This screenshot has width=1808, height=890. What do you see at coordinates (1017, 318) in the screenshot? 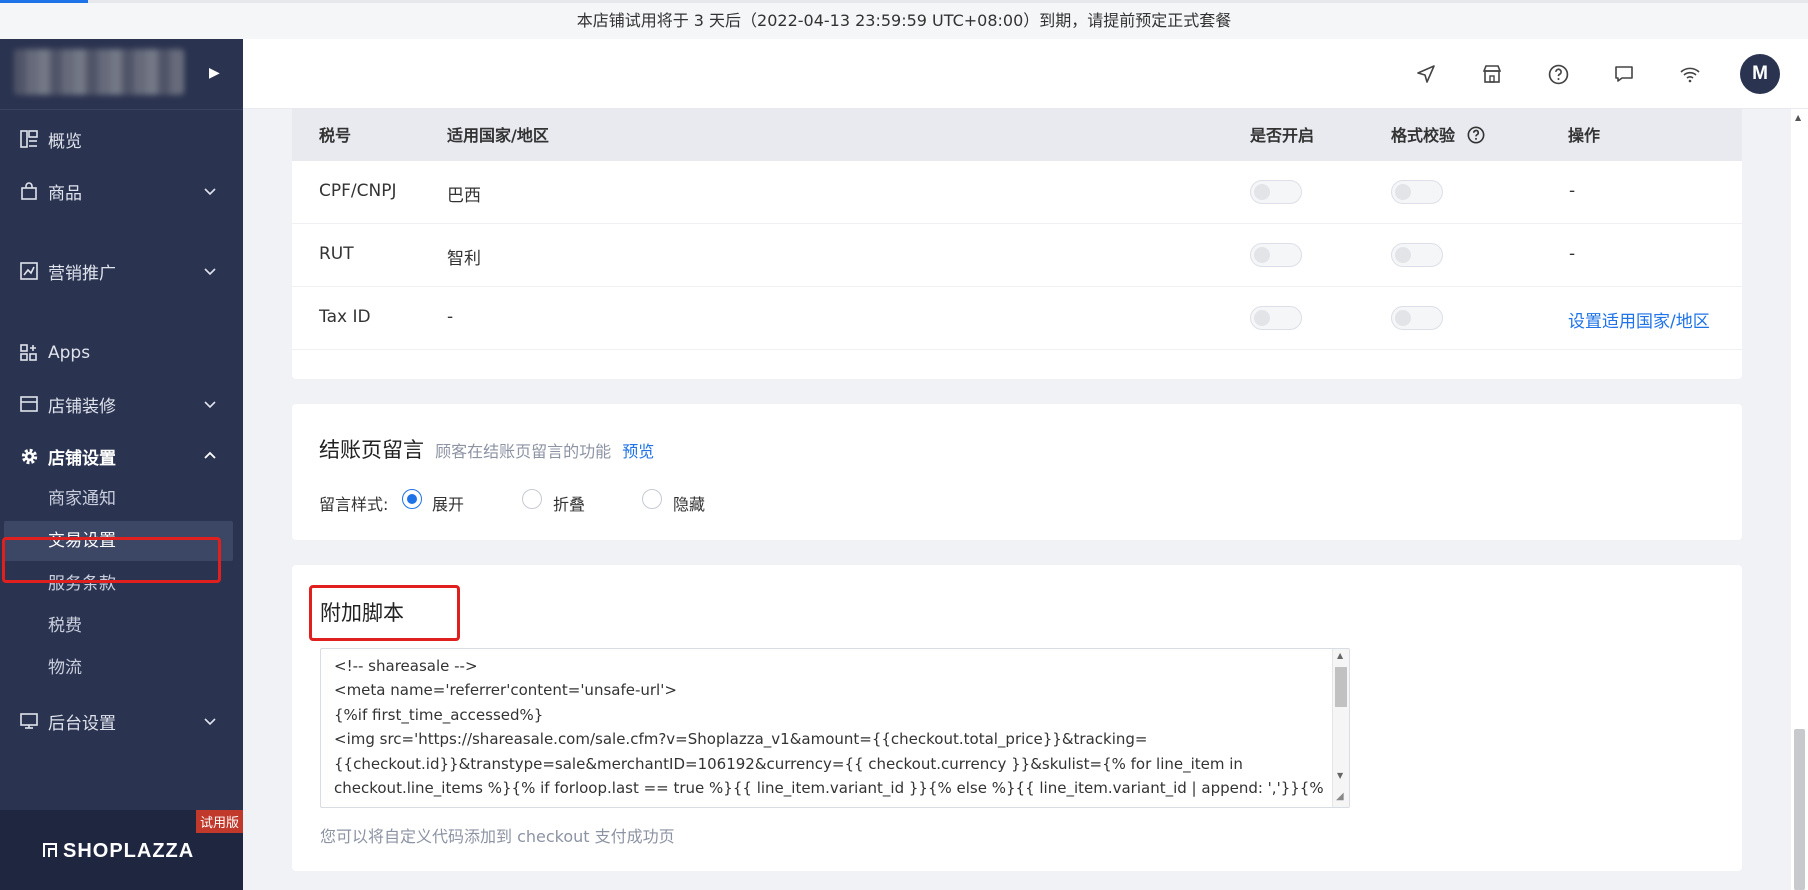
I see `table-row: Tax ID - 设置适用国家/地区` at bounding box center [1017, 318].